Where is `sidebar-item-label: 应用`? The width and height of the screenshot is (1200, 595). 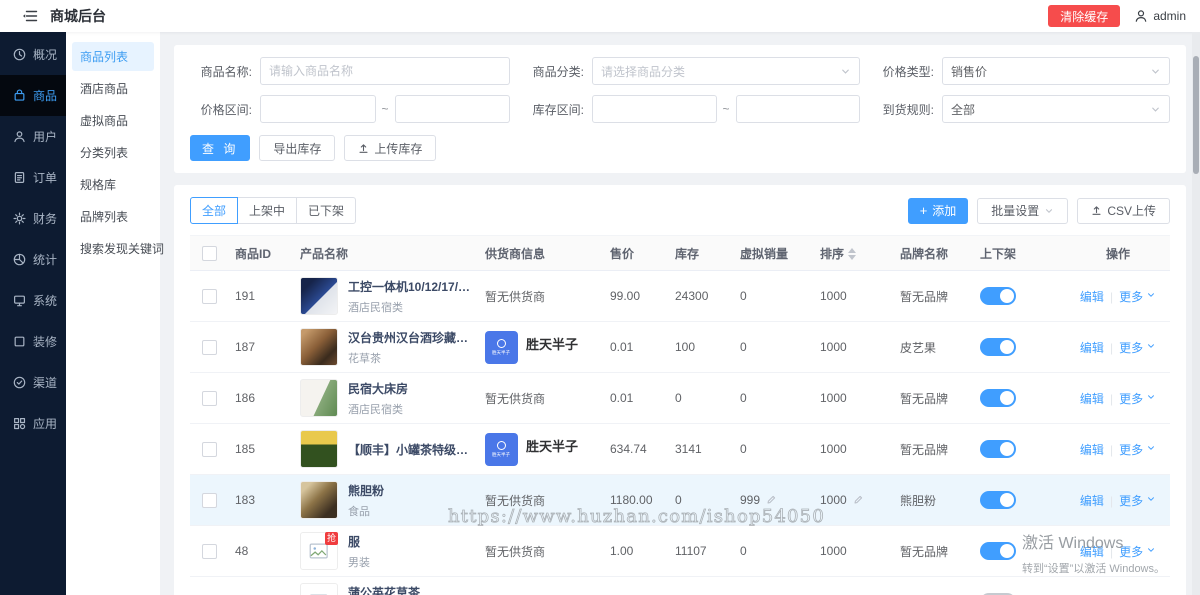
sidebar-item-label: 应用 is located at coordinates (45, 424).